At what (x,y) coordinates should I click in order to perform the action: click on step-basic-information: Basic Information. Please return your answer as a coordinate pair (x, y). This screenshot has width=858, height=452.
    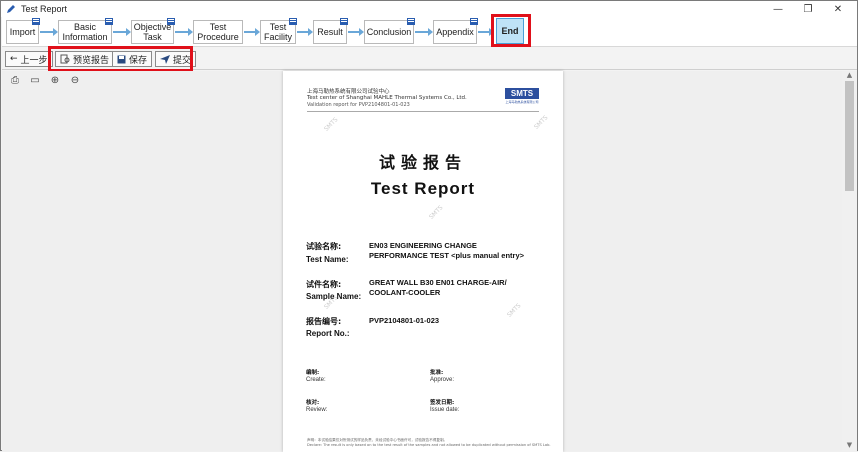
    Looking at the image, I should click on (85, 31).